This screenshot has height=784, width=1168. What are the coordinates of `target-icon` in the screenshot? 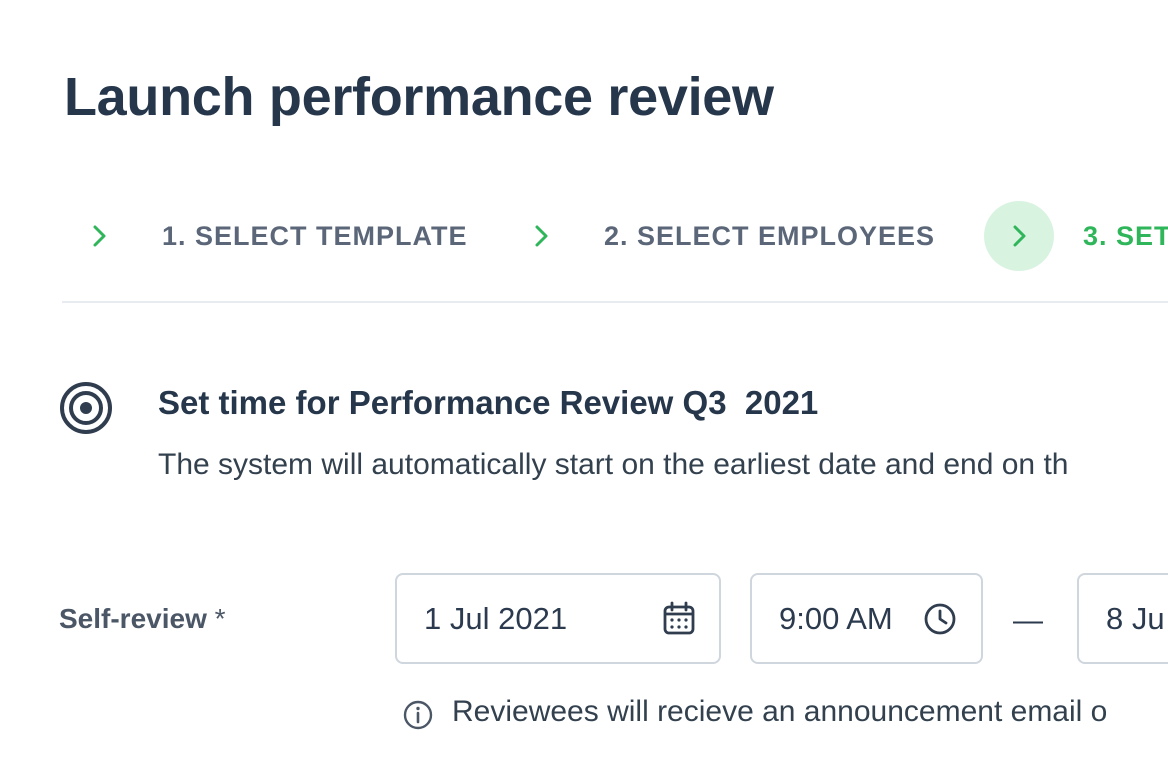 It's located at (86, 408).